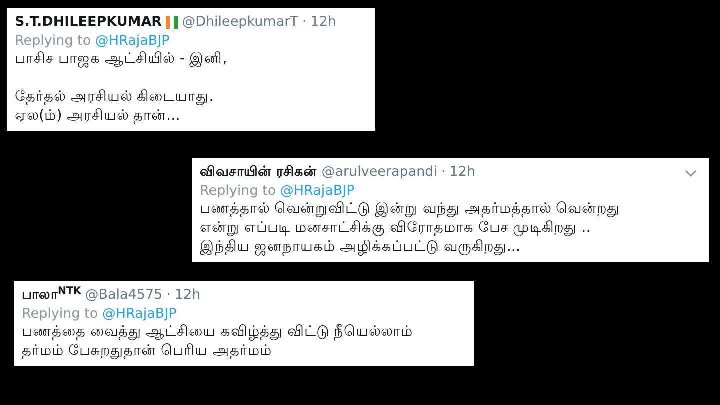  What do you see at coordinates (121, 60) in the screenshot?
I see `tweet-text-line: பாசிச பாஜக ஆட்சியில் - இனி,` at bounding box center [121, 60].